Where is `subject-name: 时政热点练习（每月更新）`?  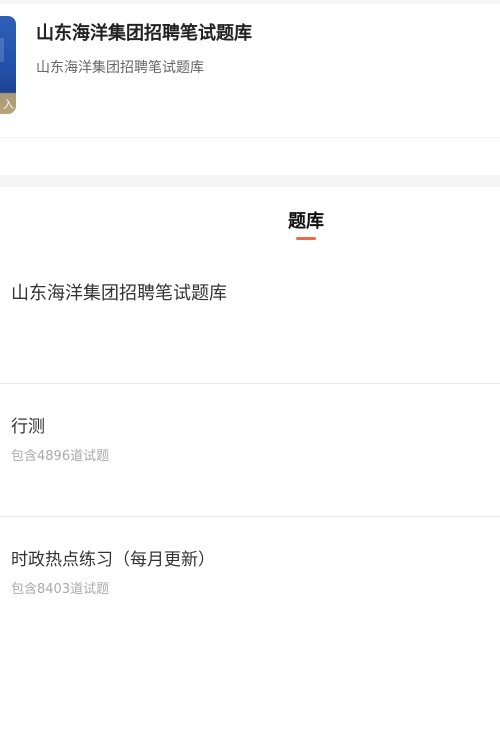 subject-name: 时政热点练习（每月更新） is located at coordinates (113, 560).